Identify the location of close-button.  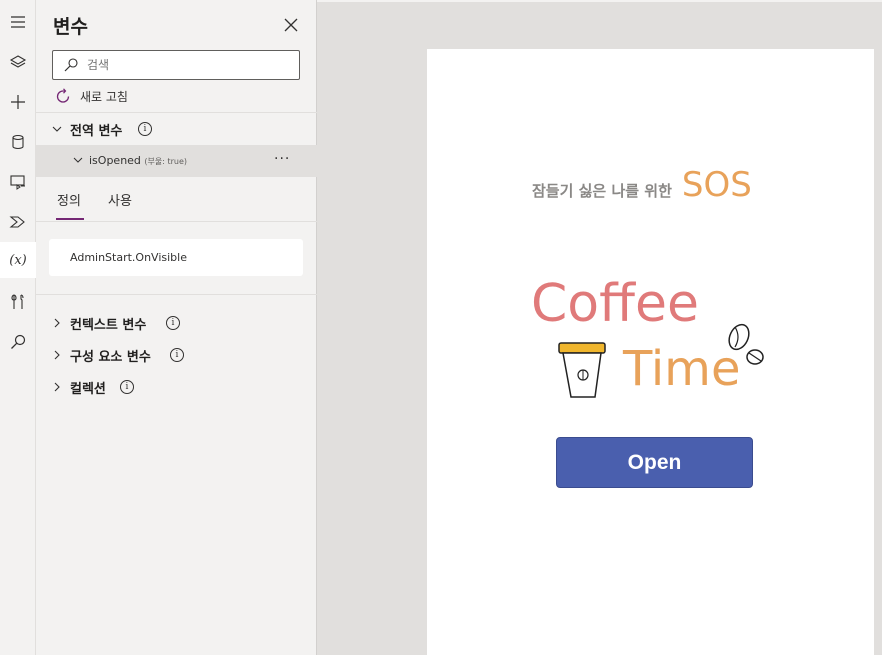
(291, 25).